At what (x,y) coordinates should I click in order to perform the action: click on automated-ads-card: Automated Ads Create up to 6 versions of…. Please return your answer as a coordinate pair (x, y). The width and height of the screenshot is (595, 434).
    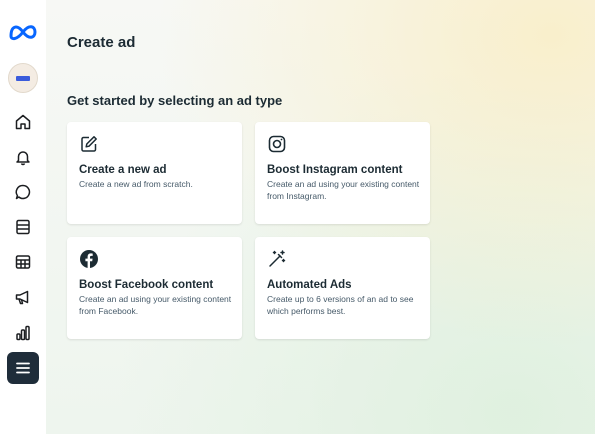
    Looking at the image, I should click on (342, 288).